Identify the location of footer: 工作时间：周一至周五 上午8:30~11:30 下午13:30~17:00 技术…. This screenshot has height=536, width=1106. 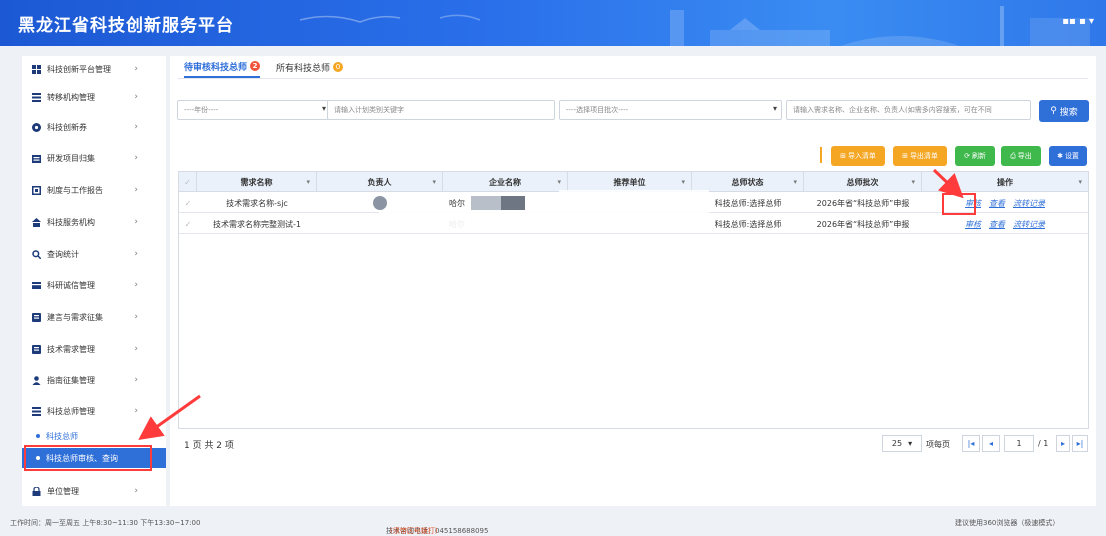
(553, 522).